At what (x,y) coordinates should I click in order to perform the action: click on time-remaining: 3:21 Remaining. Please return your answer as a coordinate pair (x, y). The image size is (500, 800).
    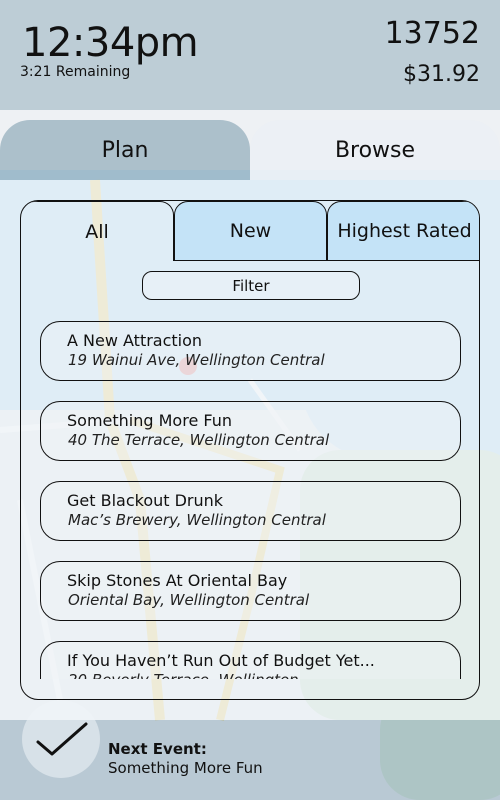
    Looking at the image, I should click on (75, 72).